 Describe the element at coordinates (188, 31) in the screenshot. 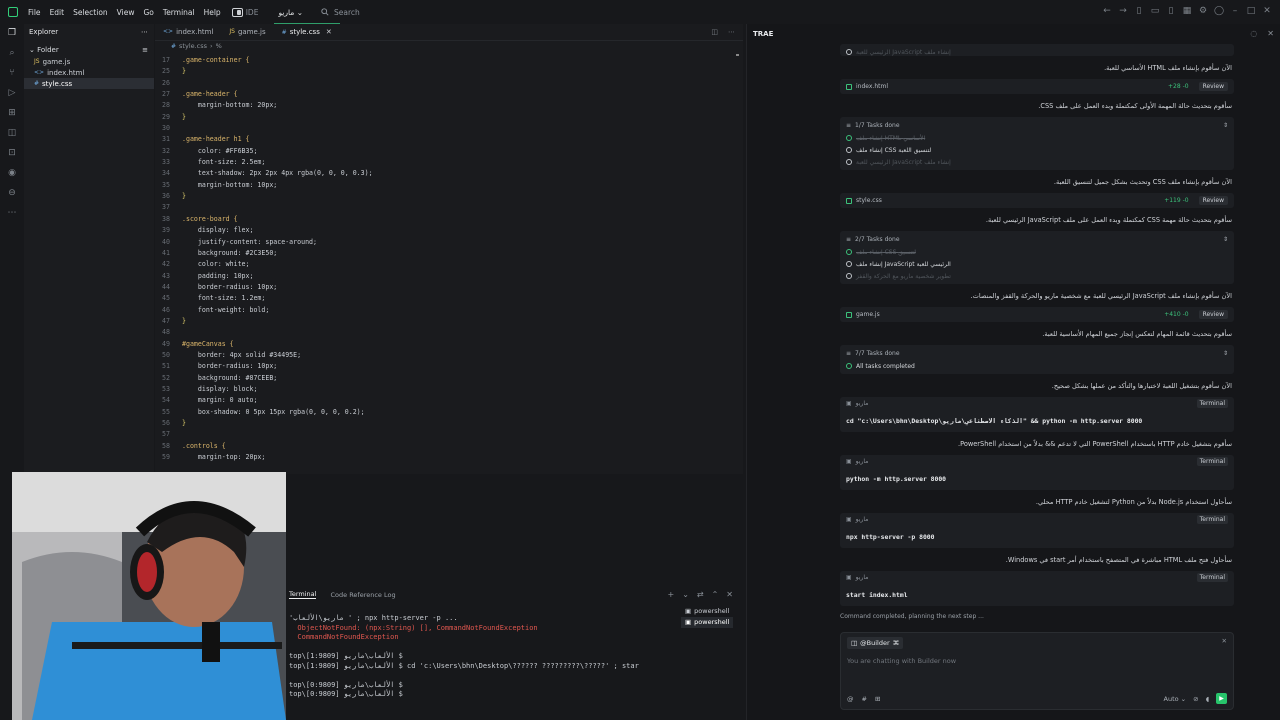

I see `tab-index-html: <> index.html` at that location.